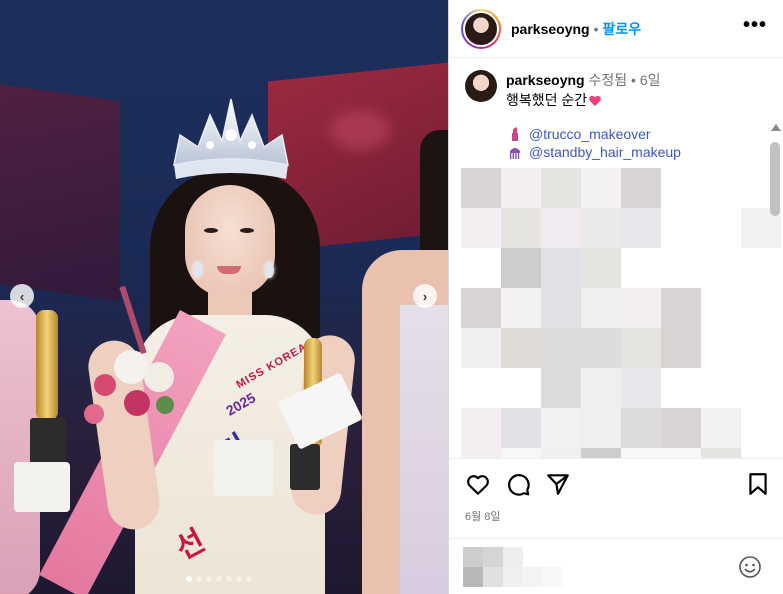 This screenshot has width=783, height=594. What do you see at coordinates (247, 230) in the screenshot?
I see `winner-eye-right` at bounding box center [247, 230].